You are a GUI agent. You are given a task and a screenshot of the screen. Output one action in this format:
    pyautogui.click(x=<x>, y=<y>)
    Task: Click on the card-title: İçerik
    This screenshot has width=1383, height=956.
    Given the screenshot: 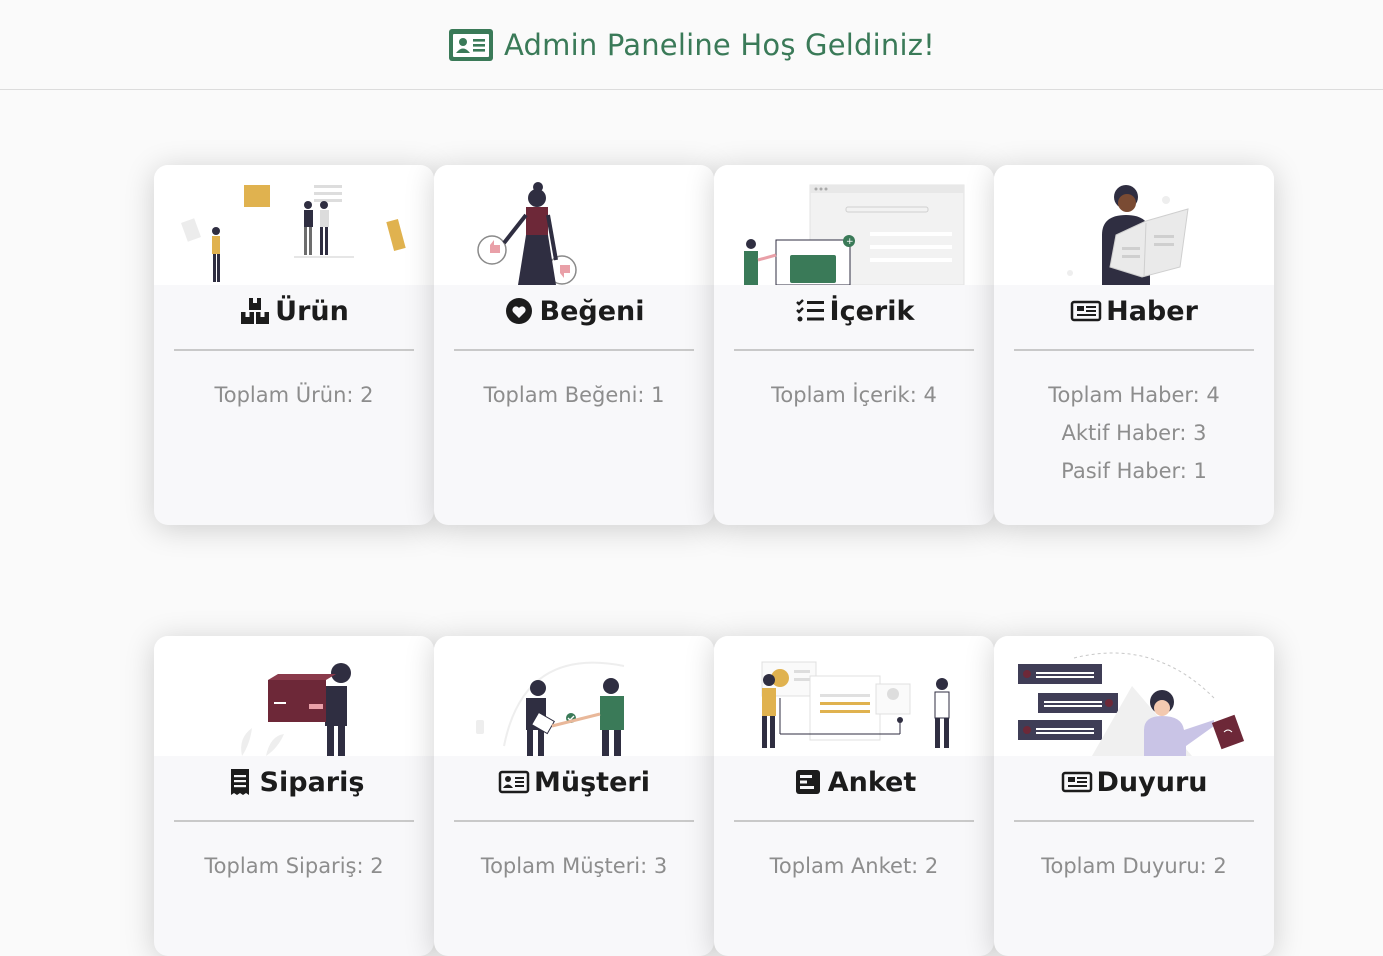 What is the action you would take?
    pyautogui.click(x=854, y=311)
    